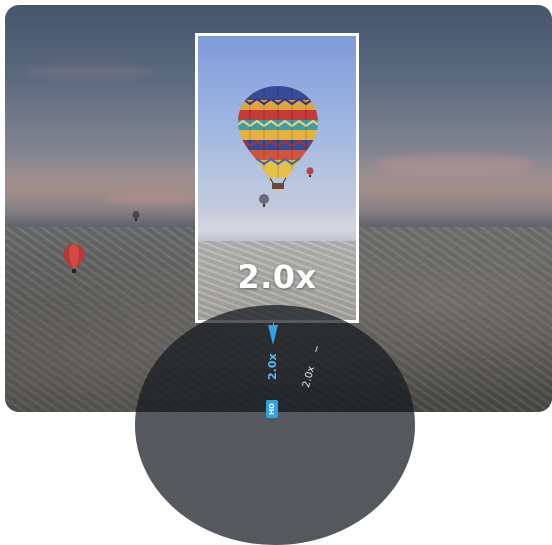 The image size is (552, 545). I want to click on hd-badge-label: HD, so click(271, 409).